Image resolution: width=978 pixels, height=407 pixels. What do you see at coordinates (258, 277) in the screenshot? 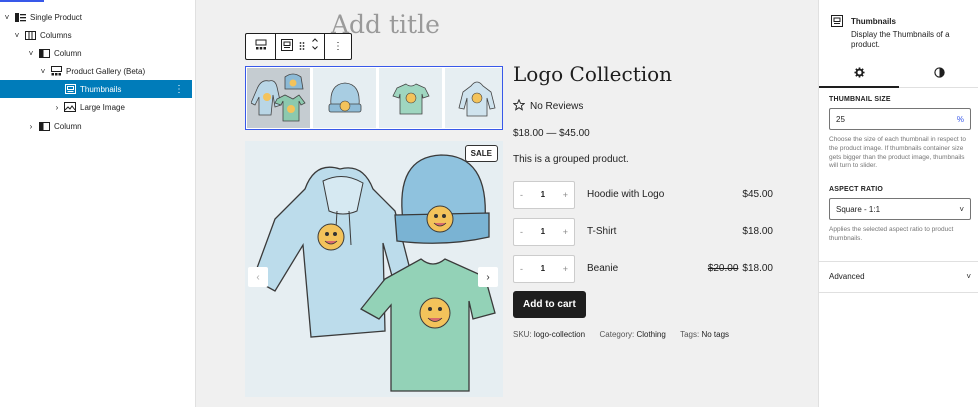
I see `previous-image-button: ‹` at bounding box center [258, 277].